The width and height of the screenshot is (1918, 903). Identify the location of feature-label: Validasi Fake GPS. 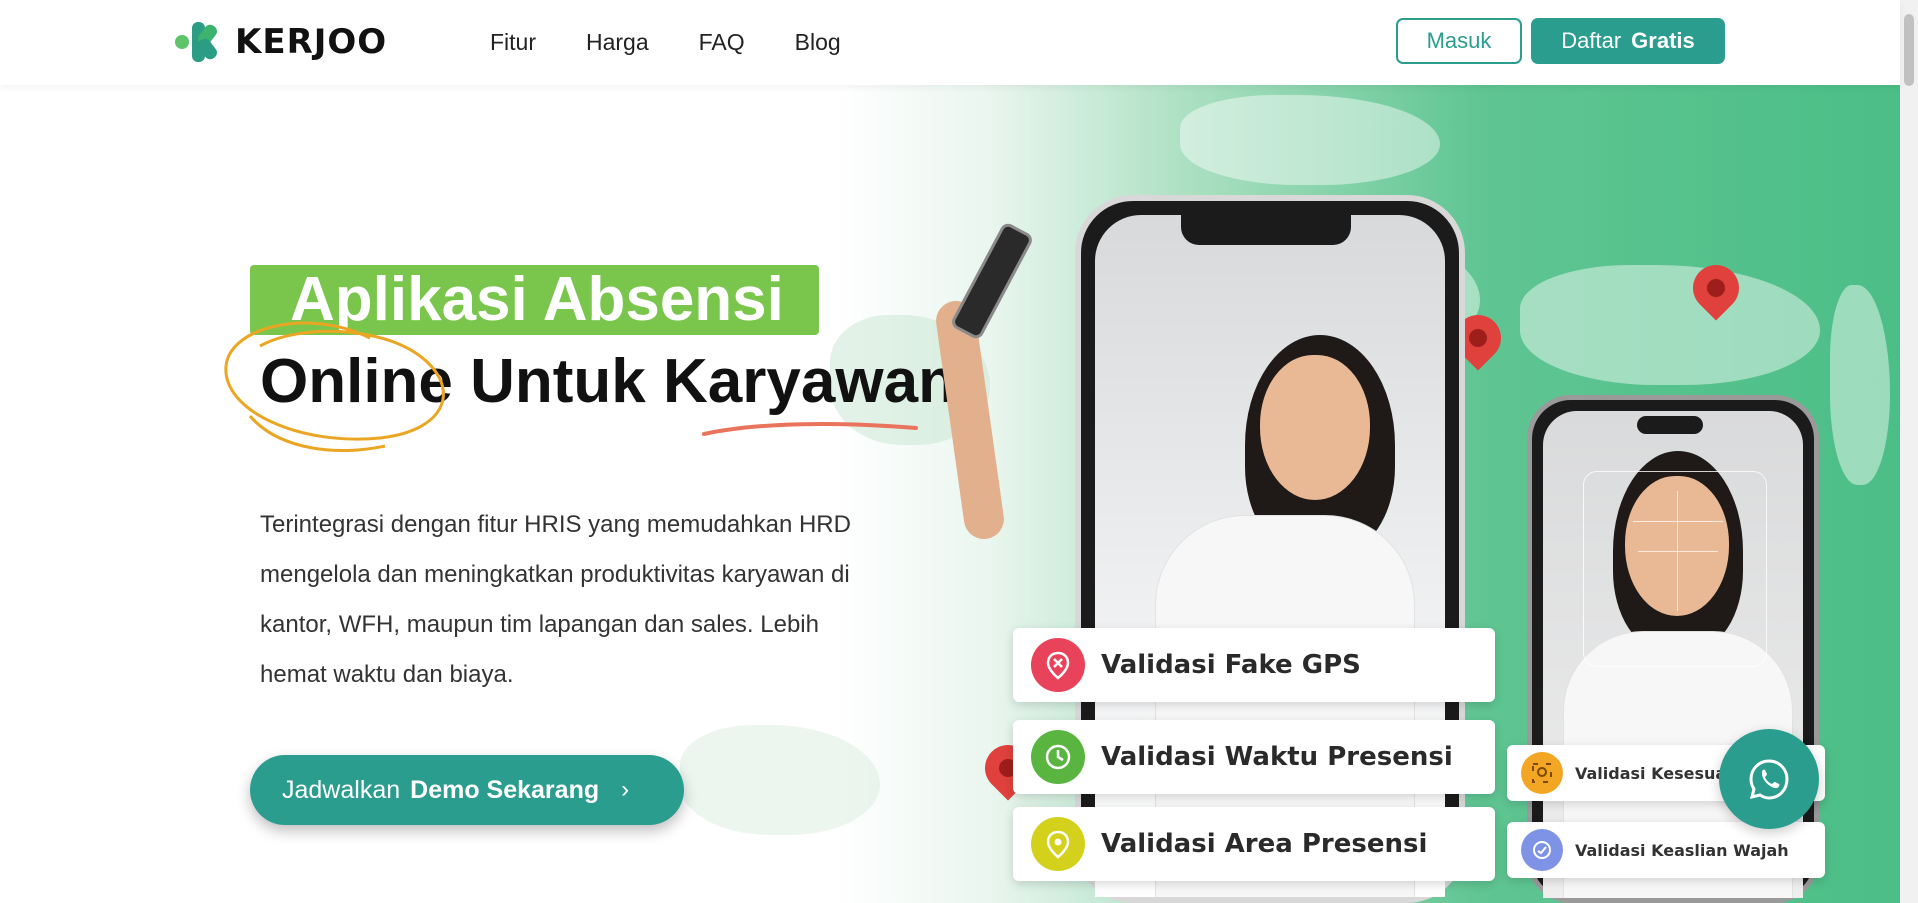
(1231, 665).